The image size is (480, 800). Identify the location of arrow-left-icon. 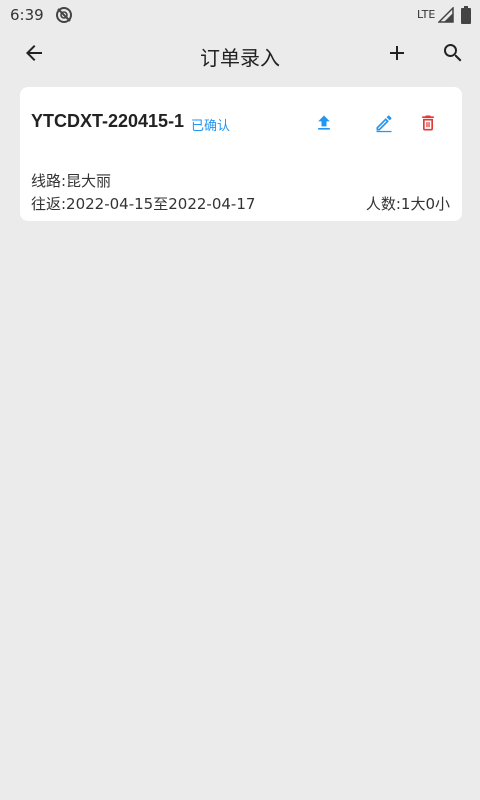
(34, 53).